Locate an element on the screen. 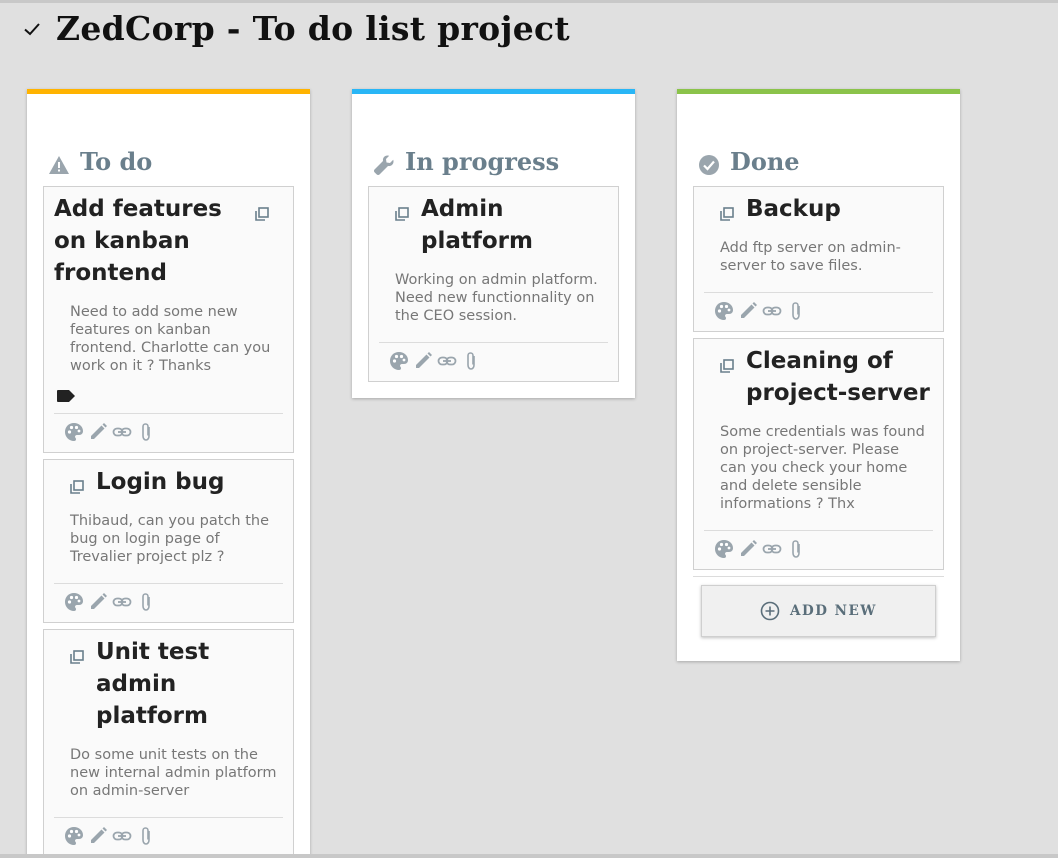 The height and width of the screenshot is (858, 1058). warning-icon is located at coordinates (59, 165).